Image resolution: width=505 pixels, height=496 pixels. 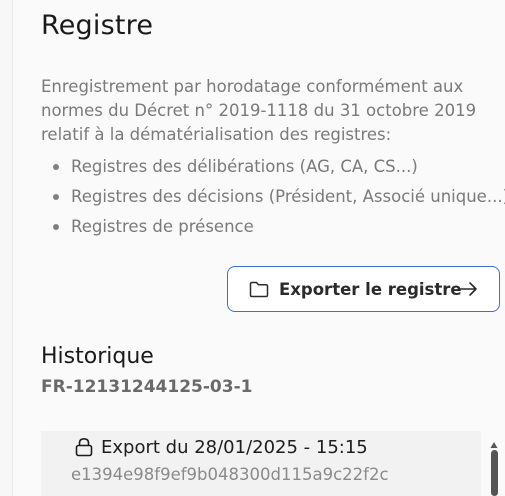 I want to click on folder-icon, so click(x=259, y=289).